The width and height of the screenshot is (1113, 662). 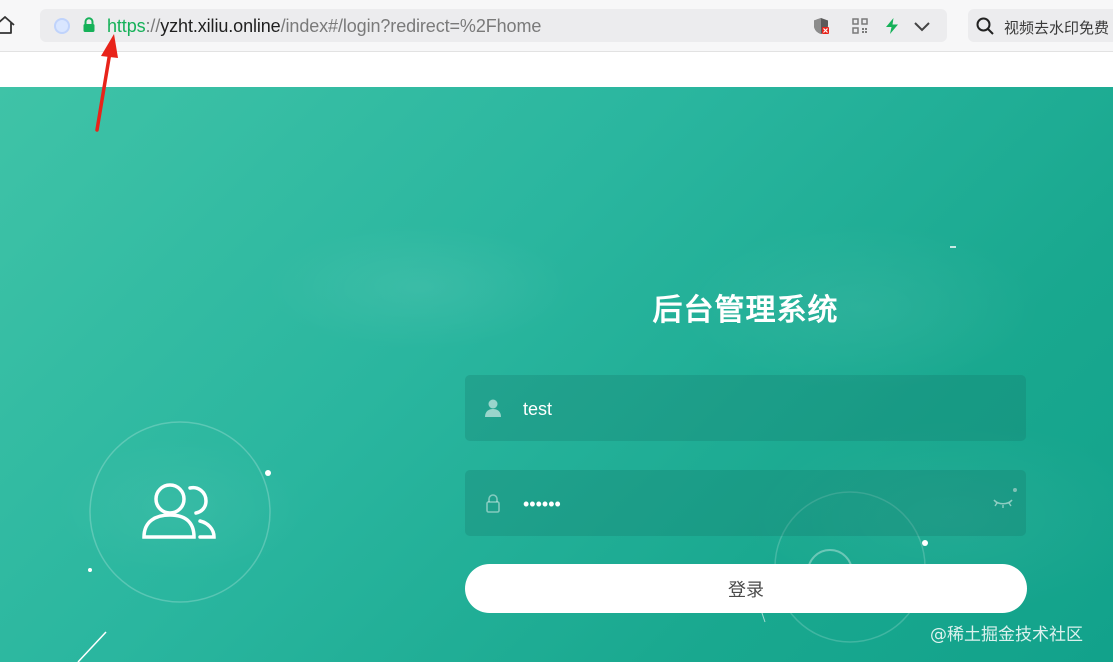 I want to click on password-field, so click(x=745, y=504).